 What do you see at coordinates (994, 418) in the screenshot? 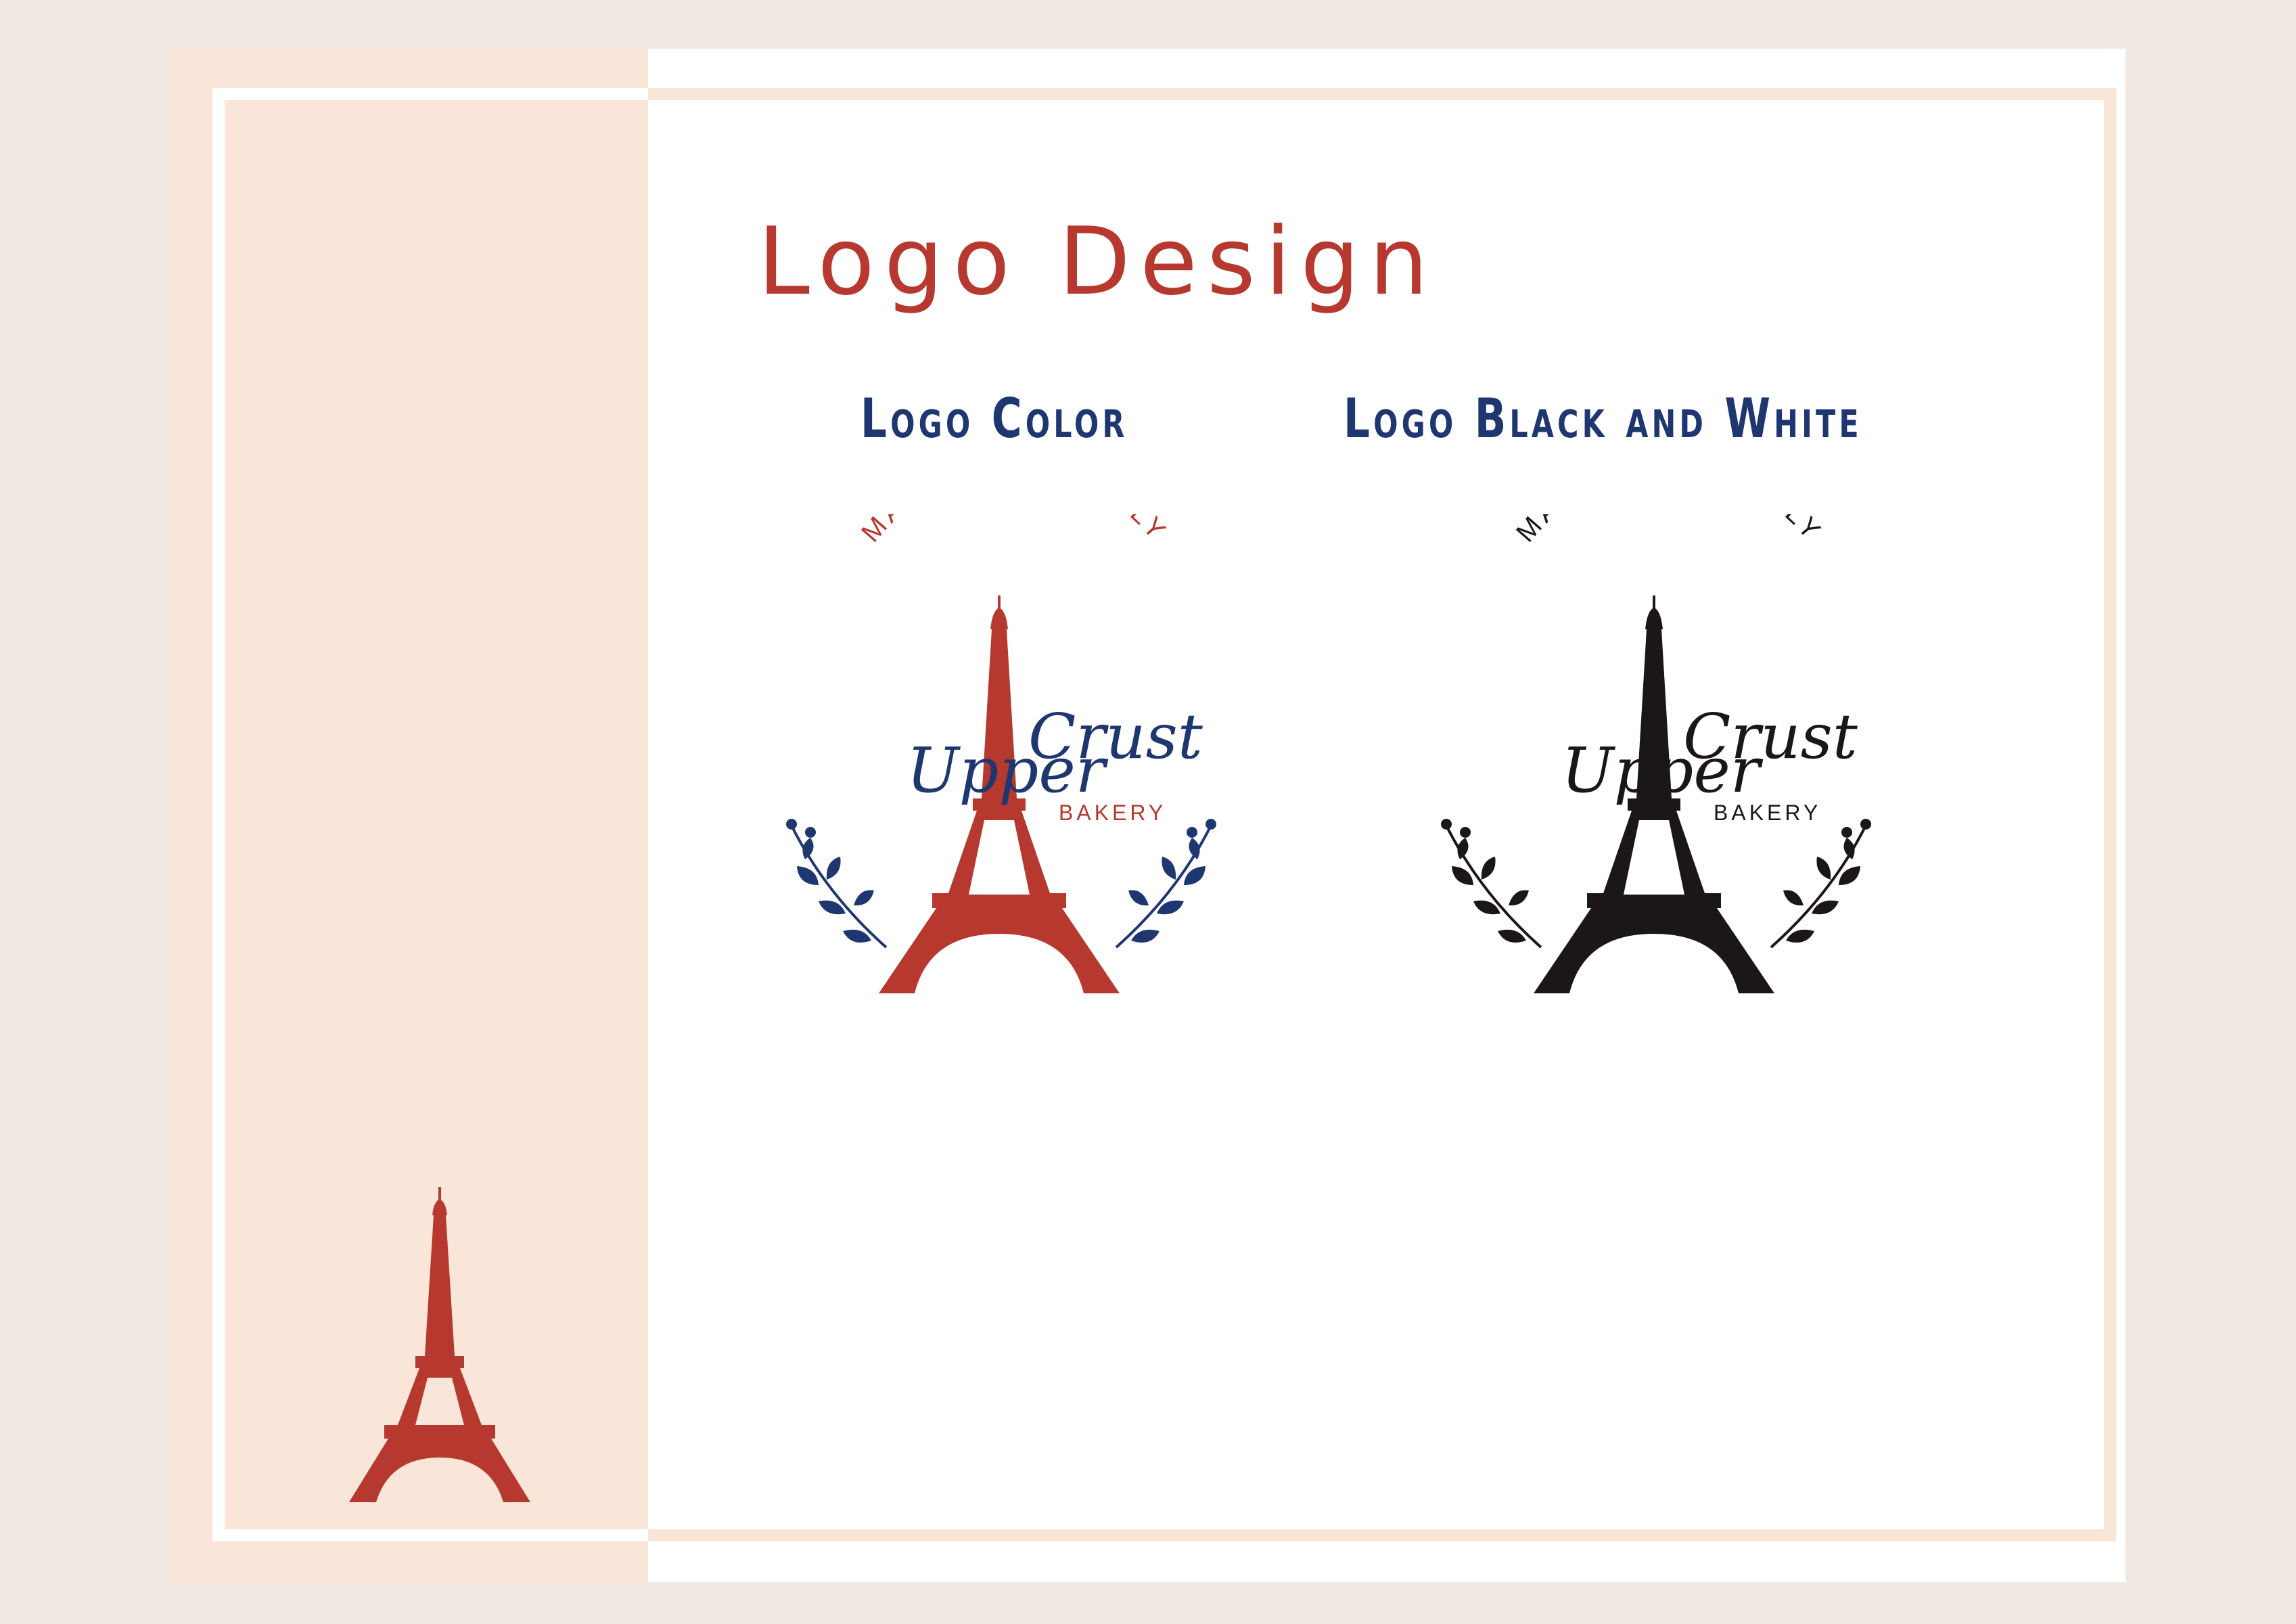
I see `subtitle-logo-color: Logo Color` at bounding box center [994, 418].